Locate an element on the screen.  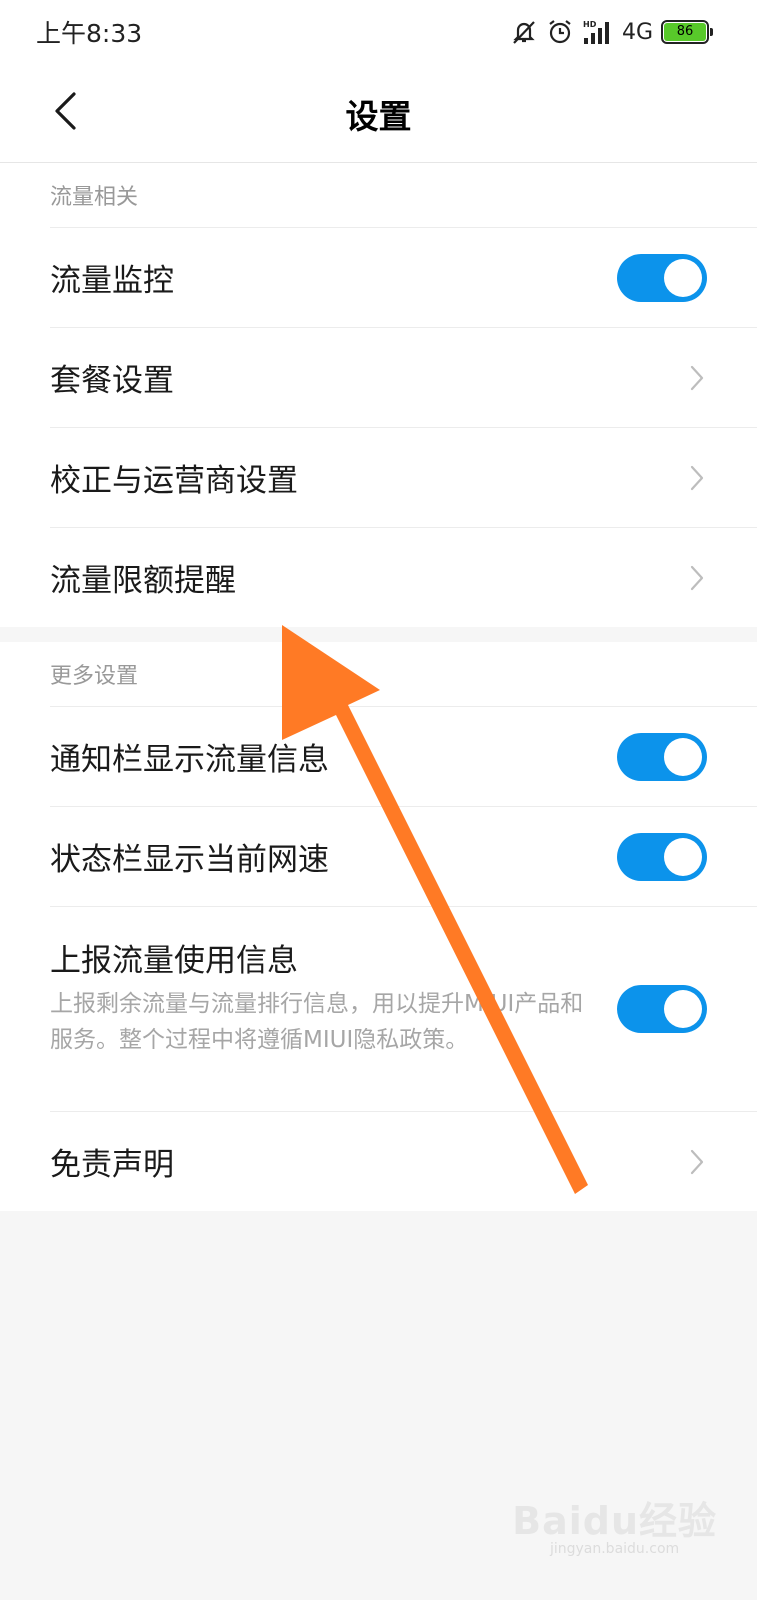
hd-signal-icon: HD is located at coordinates (598, 32).